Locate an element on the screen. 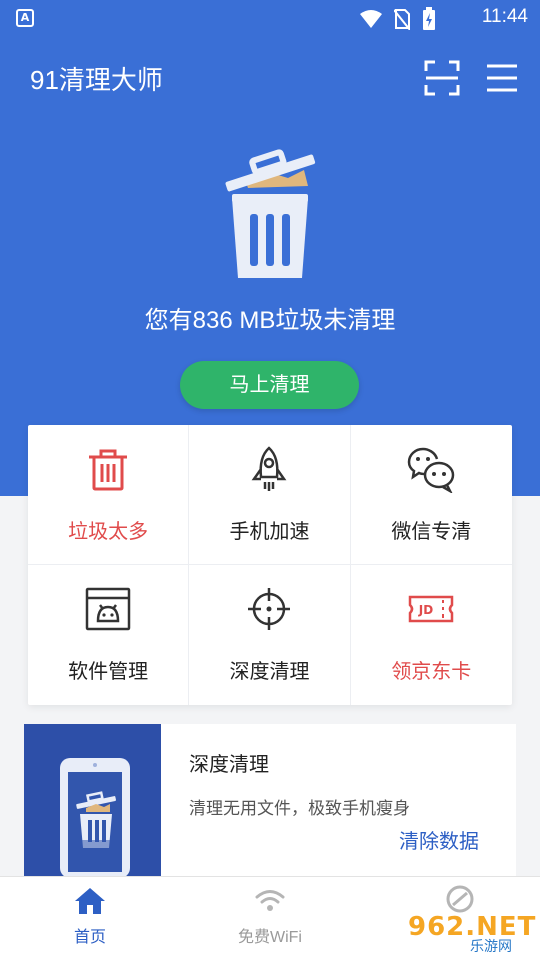  android-box-icon is located at coordinates (108, 609).